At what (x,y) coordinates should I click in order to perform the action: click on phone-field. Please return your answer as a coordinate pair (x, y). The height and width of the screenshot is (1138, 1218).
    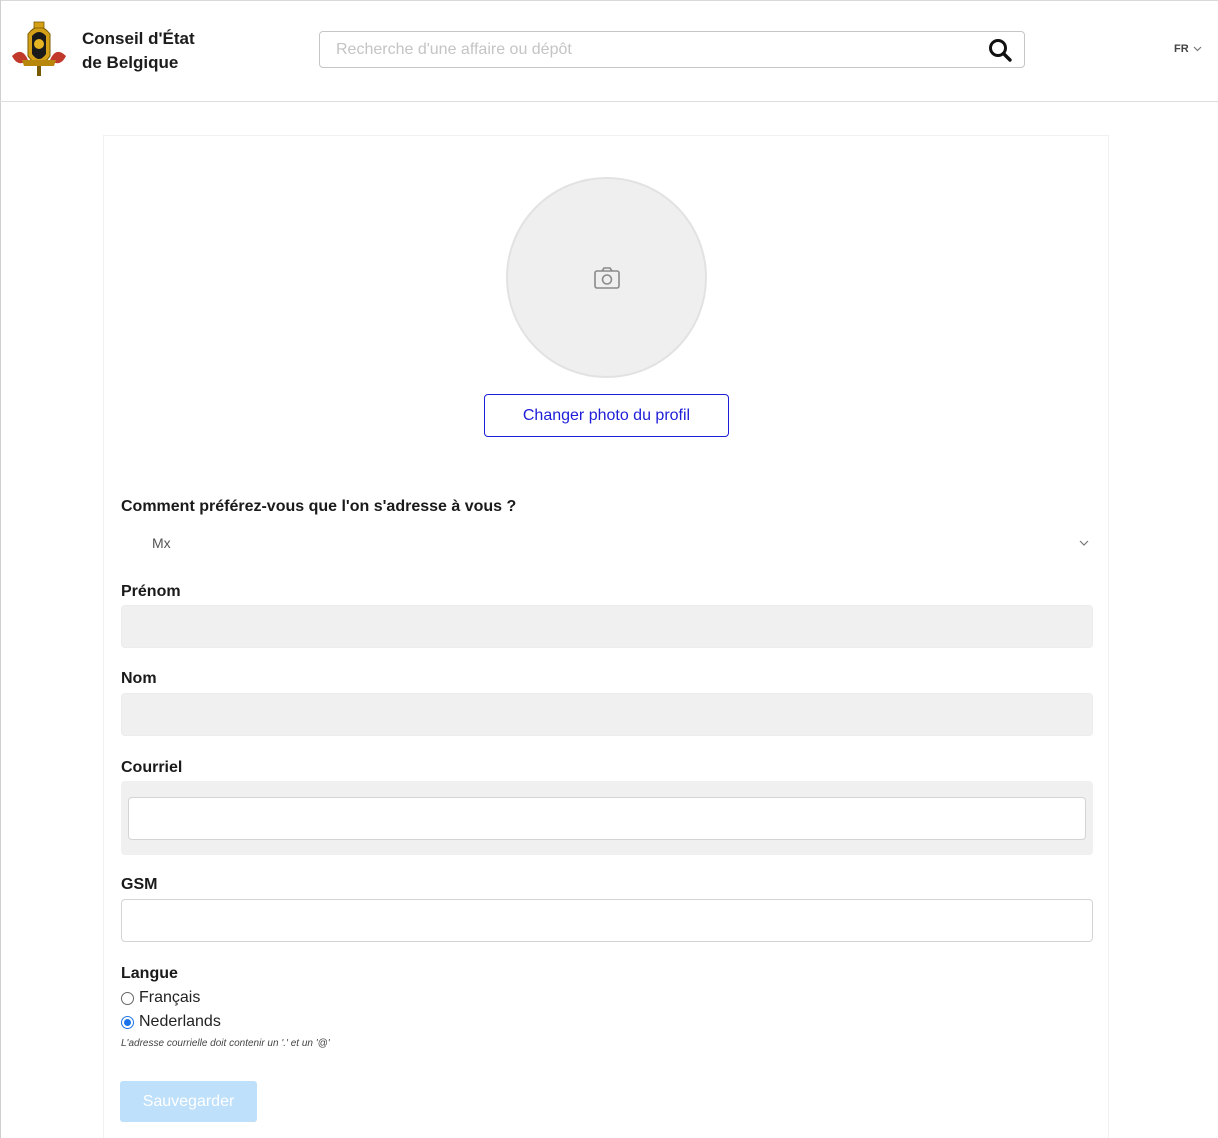
    Looking at the image, I should click on (607, 920).